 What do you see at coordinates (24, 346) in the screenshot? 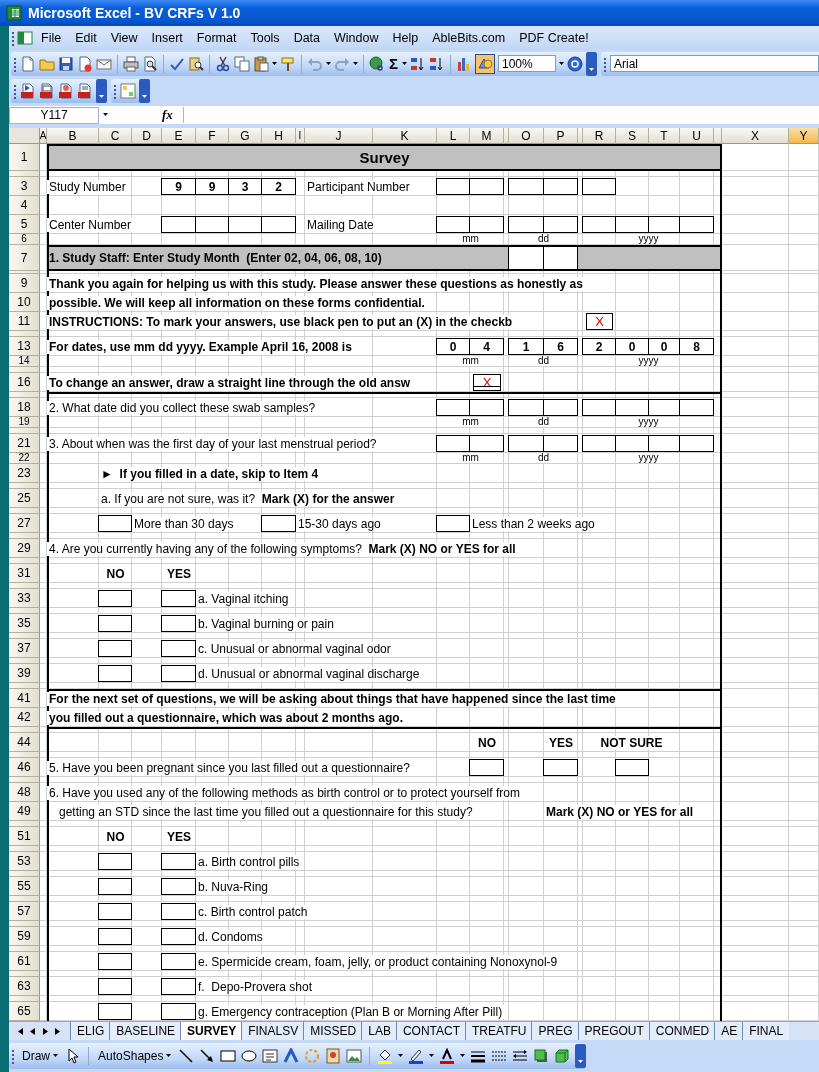
I see `row-header: 13` at bounding box center [24, 346].